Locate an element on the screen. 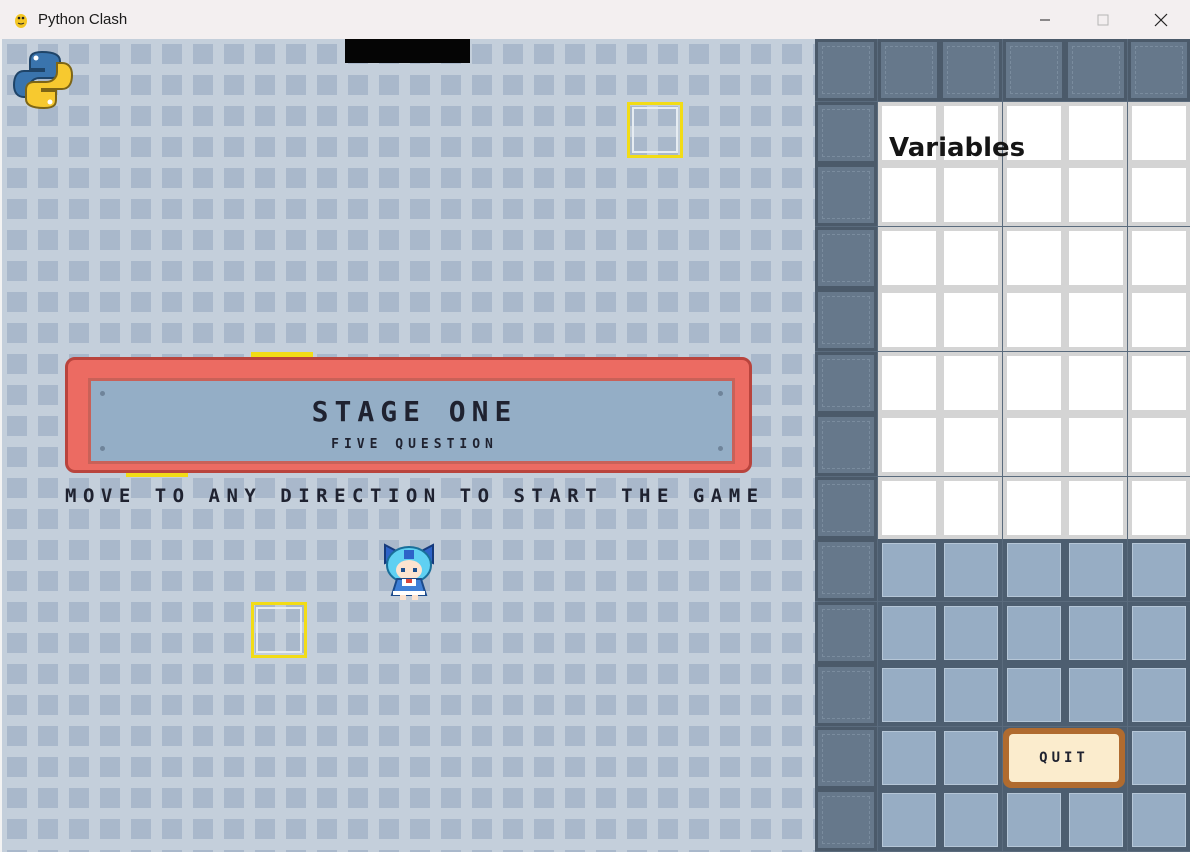 The height and width of the screenshot is (852, 1190). minimize-button is located at coordinates (1045, 19).